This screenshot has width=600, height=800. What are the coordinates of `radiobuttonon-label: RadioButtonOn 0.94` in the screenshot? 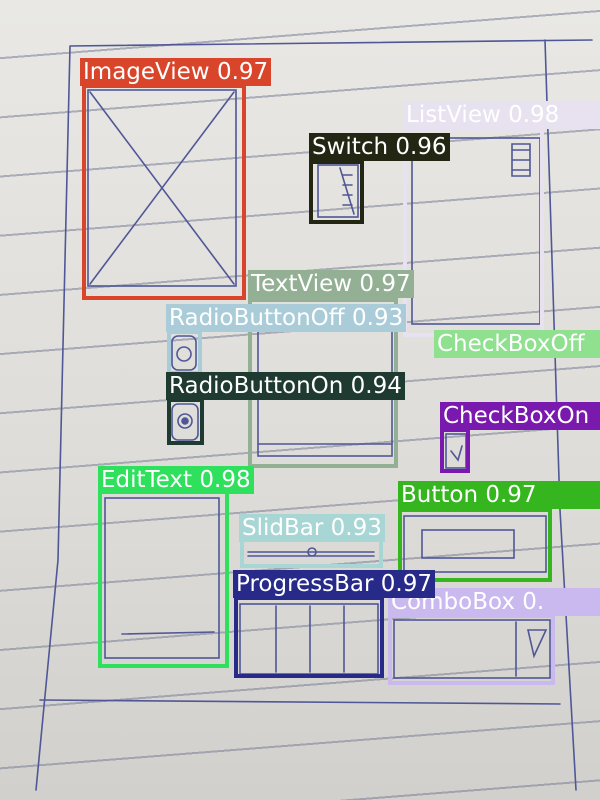 It's located at (285, 386).